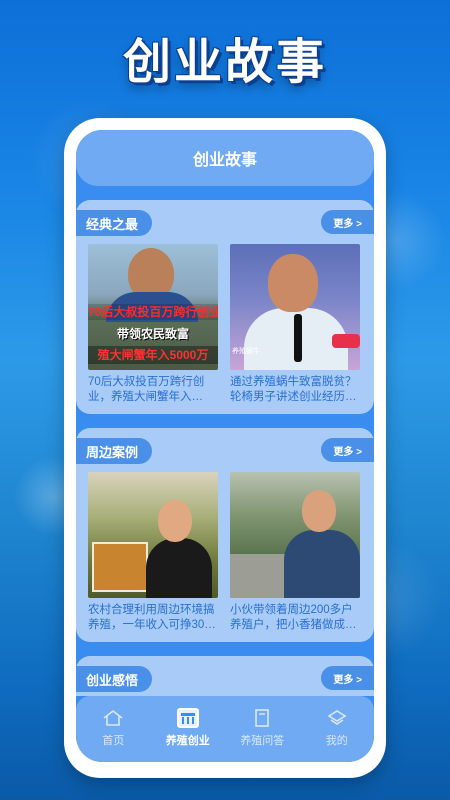 This screenshot has height=800, width=450. I want to click on section-label: 周边案例, so click(114, 451).